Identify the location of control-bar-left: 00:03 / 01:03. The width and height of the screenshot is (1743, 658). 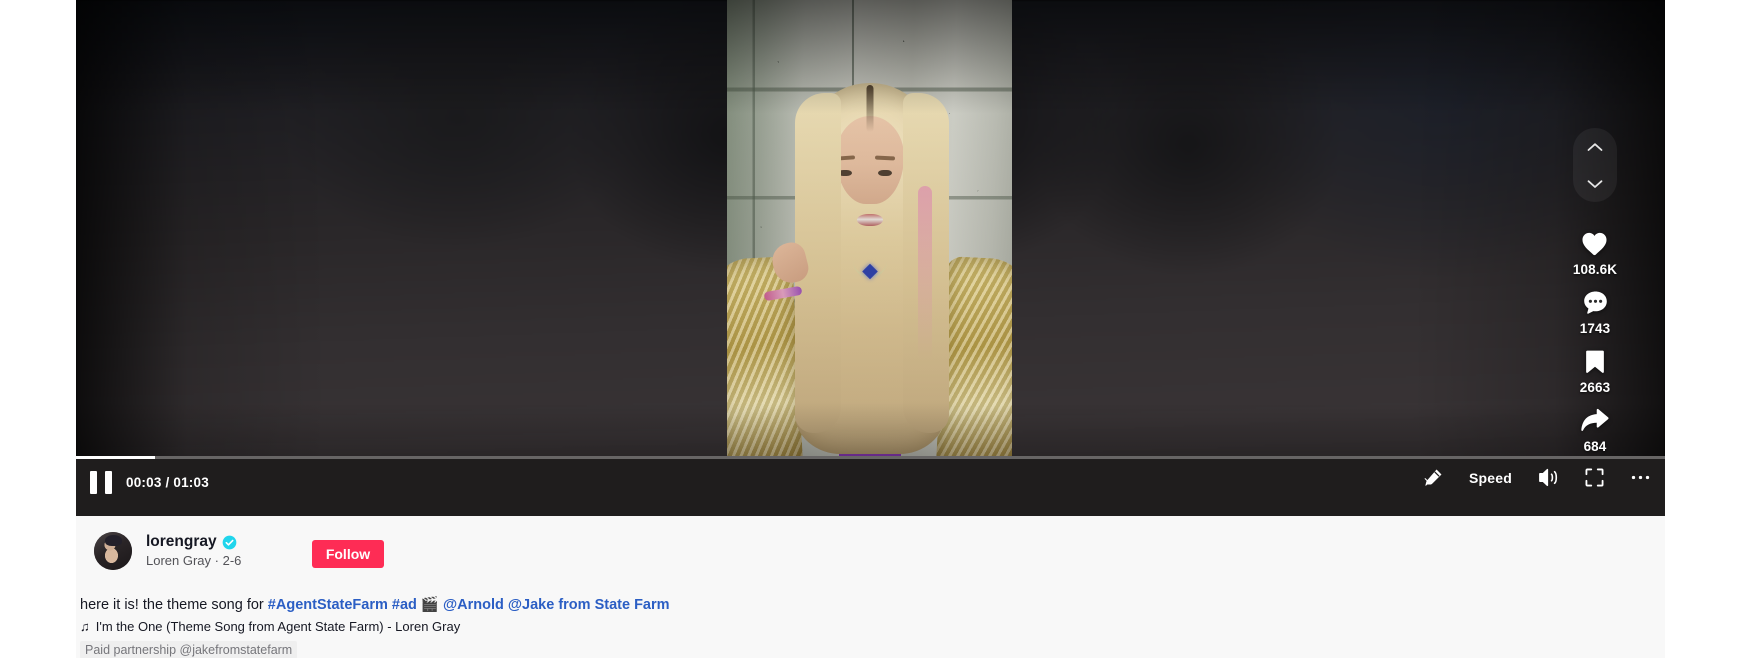
(149, 482).